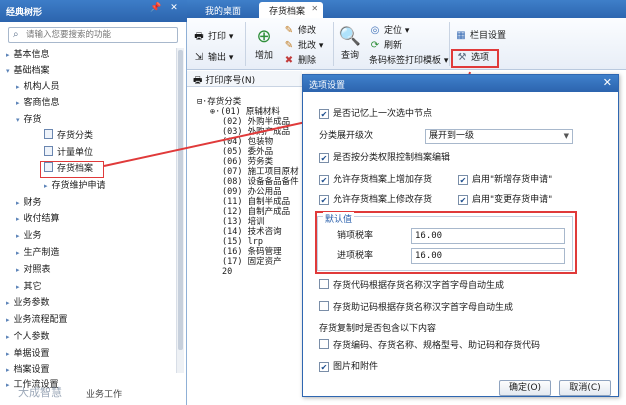  What do you see at coordinates (505, 200) in the screenshot?
I see `enable-change-apply-option: ✔ 启用"变更存货申请"` at bounding box center [505, 200].